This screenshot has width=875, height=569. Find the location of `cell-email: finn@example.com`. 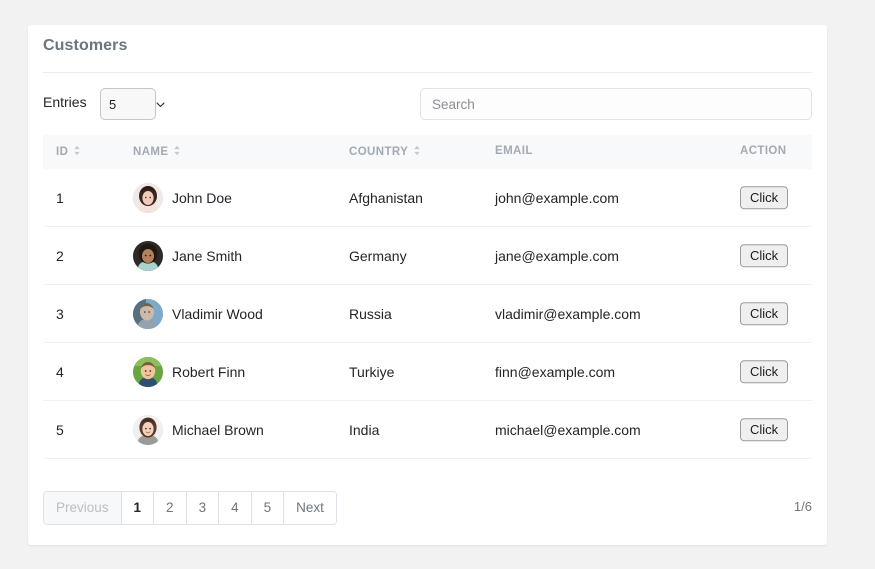

cell-email: finn@example.com is located at coordinates (555, 371).